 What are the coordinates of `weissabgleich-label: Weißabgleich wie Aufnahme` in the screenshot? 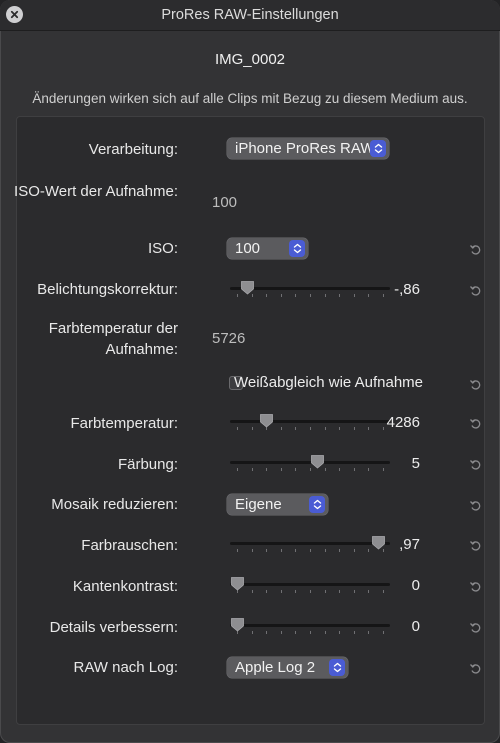 It's located at (328, 382).